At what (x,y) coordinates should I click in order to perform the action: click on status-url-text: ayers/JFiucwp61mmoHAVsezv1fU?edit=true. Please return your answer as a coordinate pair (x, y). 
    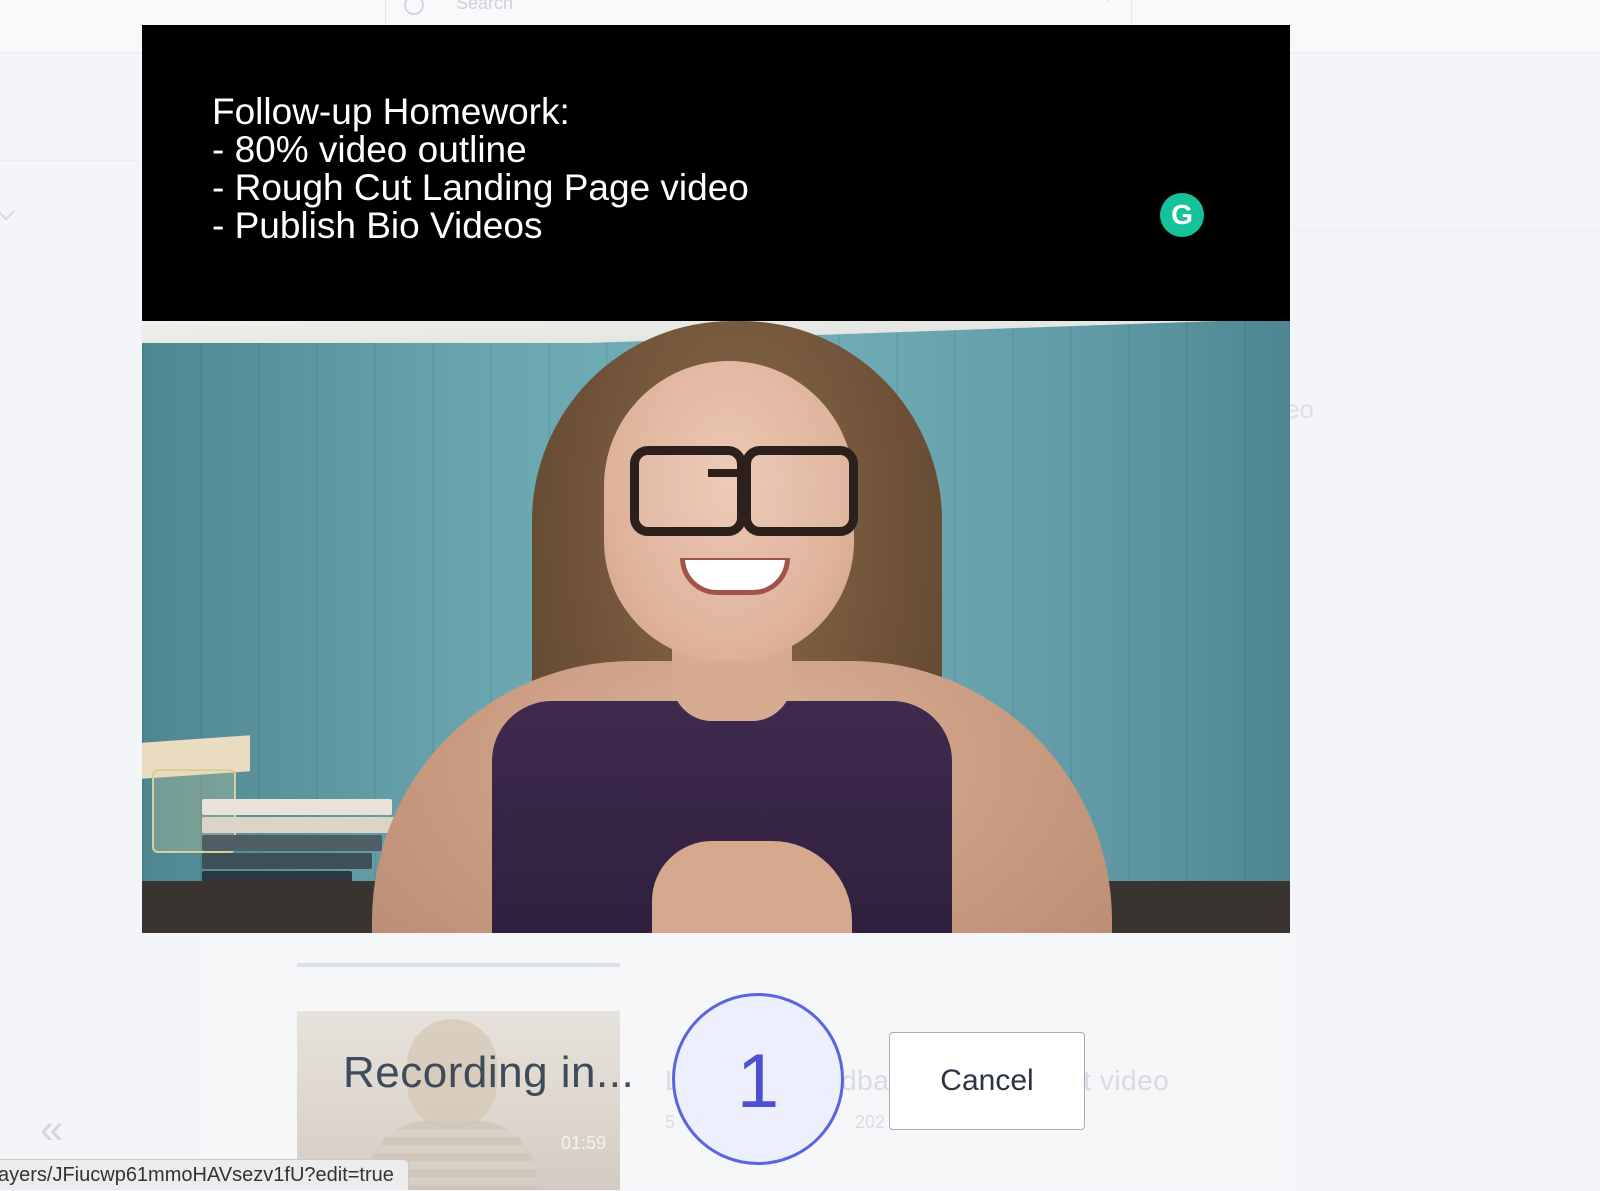
    Looking at the image, I should click on (197, 1175).